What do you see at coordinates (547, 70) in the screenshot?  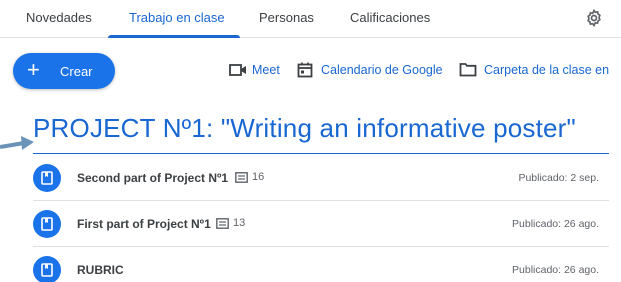 I see `class-folder-link-label: Carpeta de la clase en` at bounding box center [547, 70].